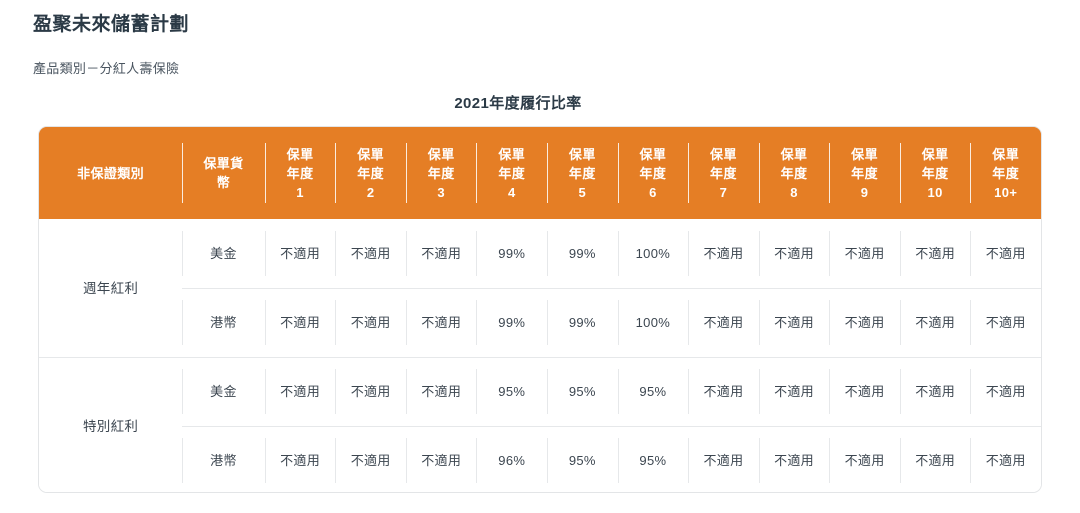 The height and width of the screenshot is (513, 1080). Describe the element at coordinates (540, 322) in the screenshot. I see `table-row: 港幣 不適用 不適用 不適用 99% 99% 100% 不適用 不適用 不適用 不適用 不適用` at that location.